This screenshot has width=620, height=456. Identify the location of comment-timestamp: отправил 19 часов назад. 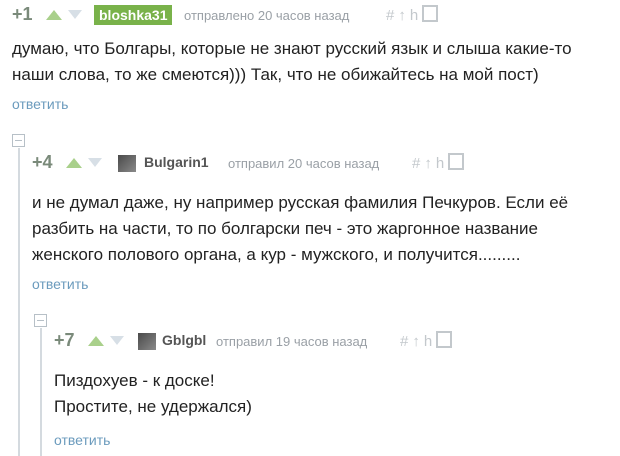
(291, 341).